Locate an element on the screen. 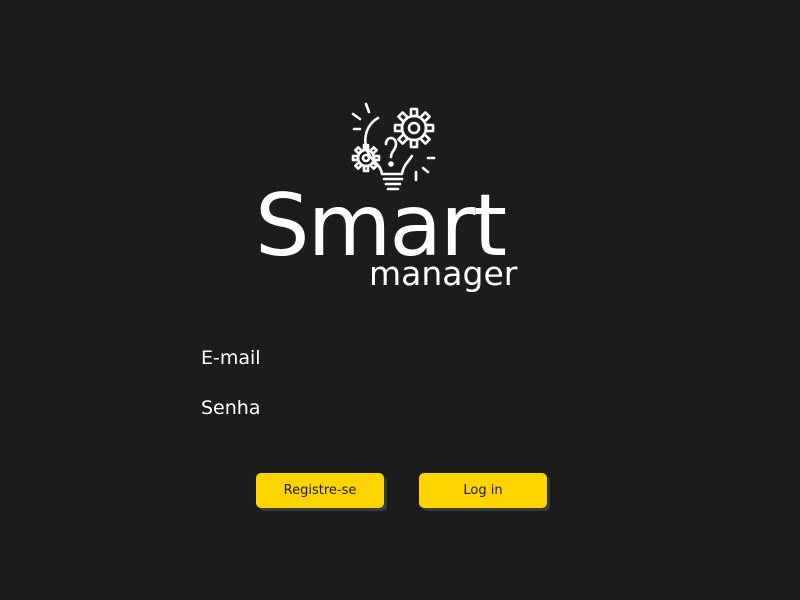  brand-subtitle: manager is located at coordinates (443, 273).